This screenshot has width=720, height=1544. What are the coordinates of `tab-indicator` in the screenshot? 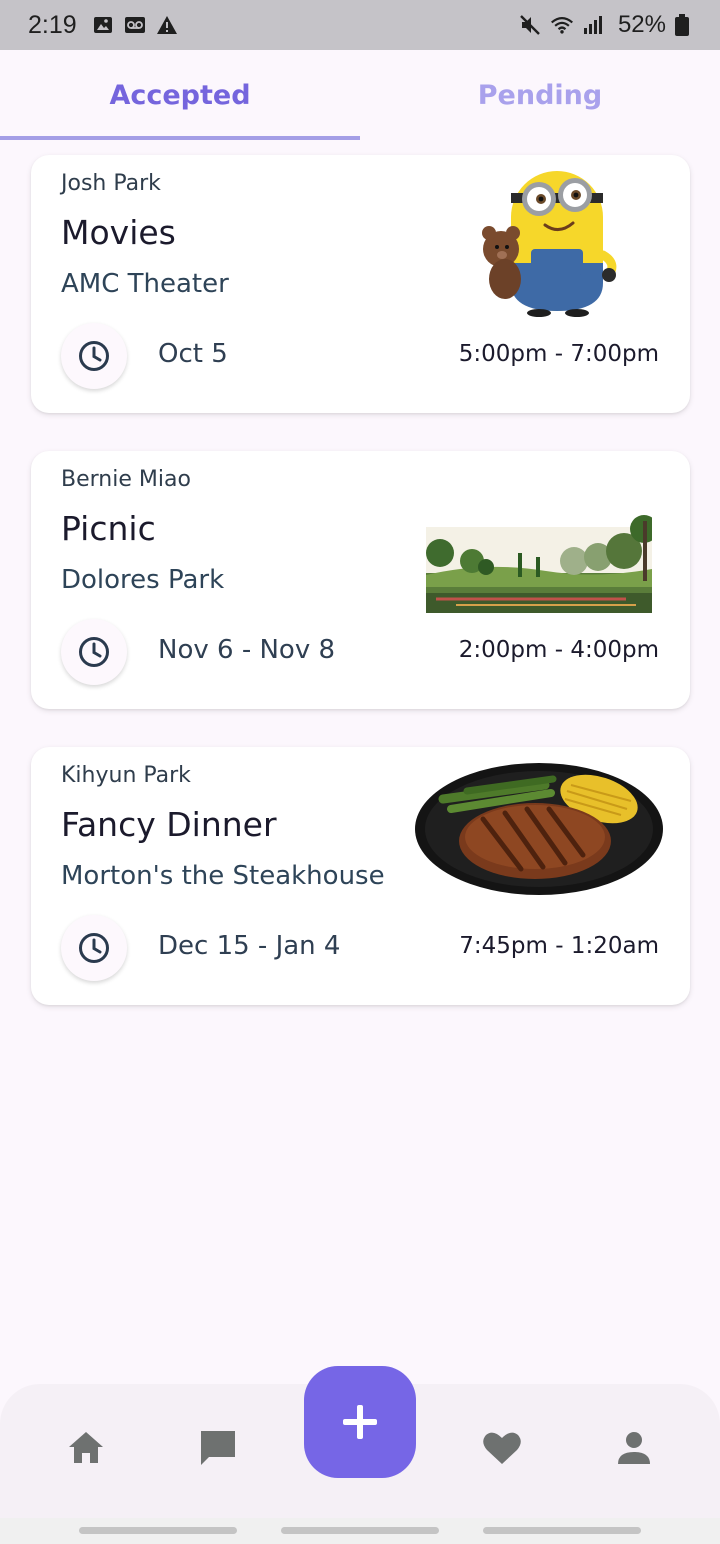 It's located at (180, 138).